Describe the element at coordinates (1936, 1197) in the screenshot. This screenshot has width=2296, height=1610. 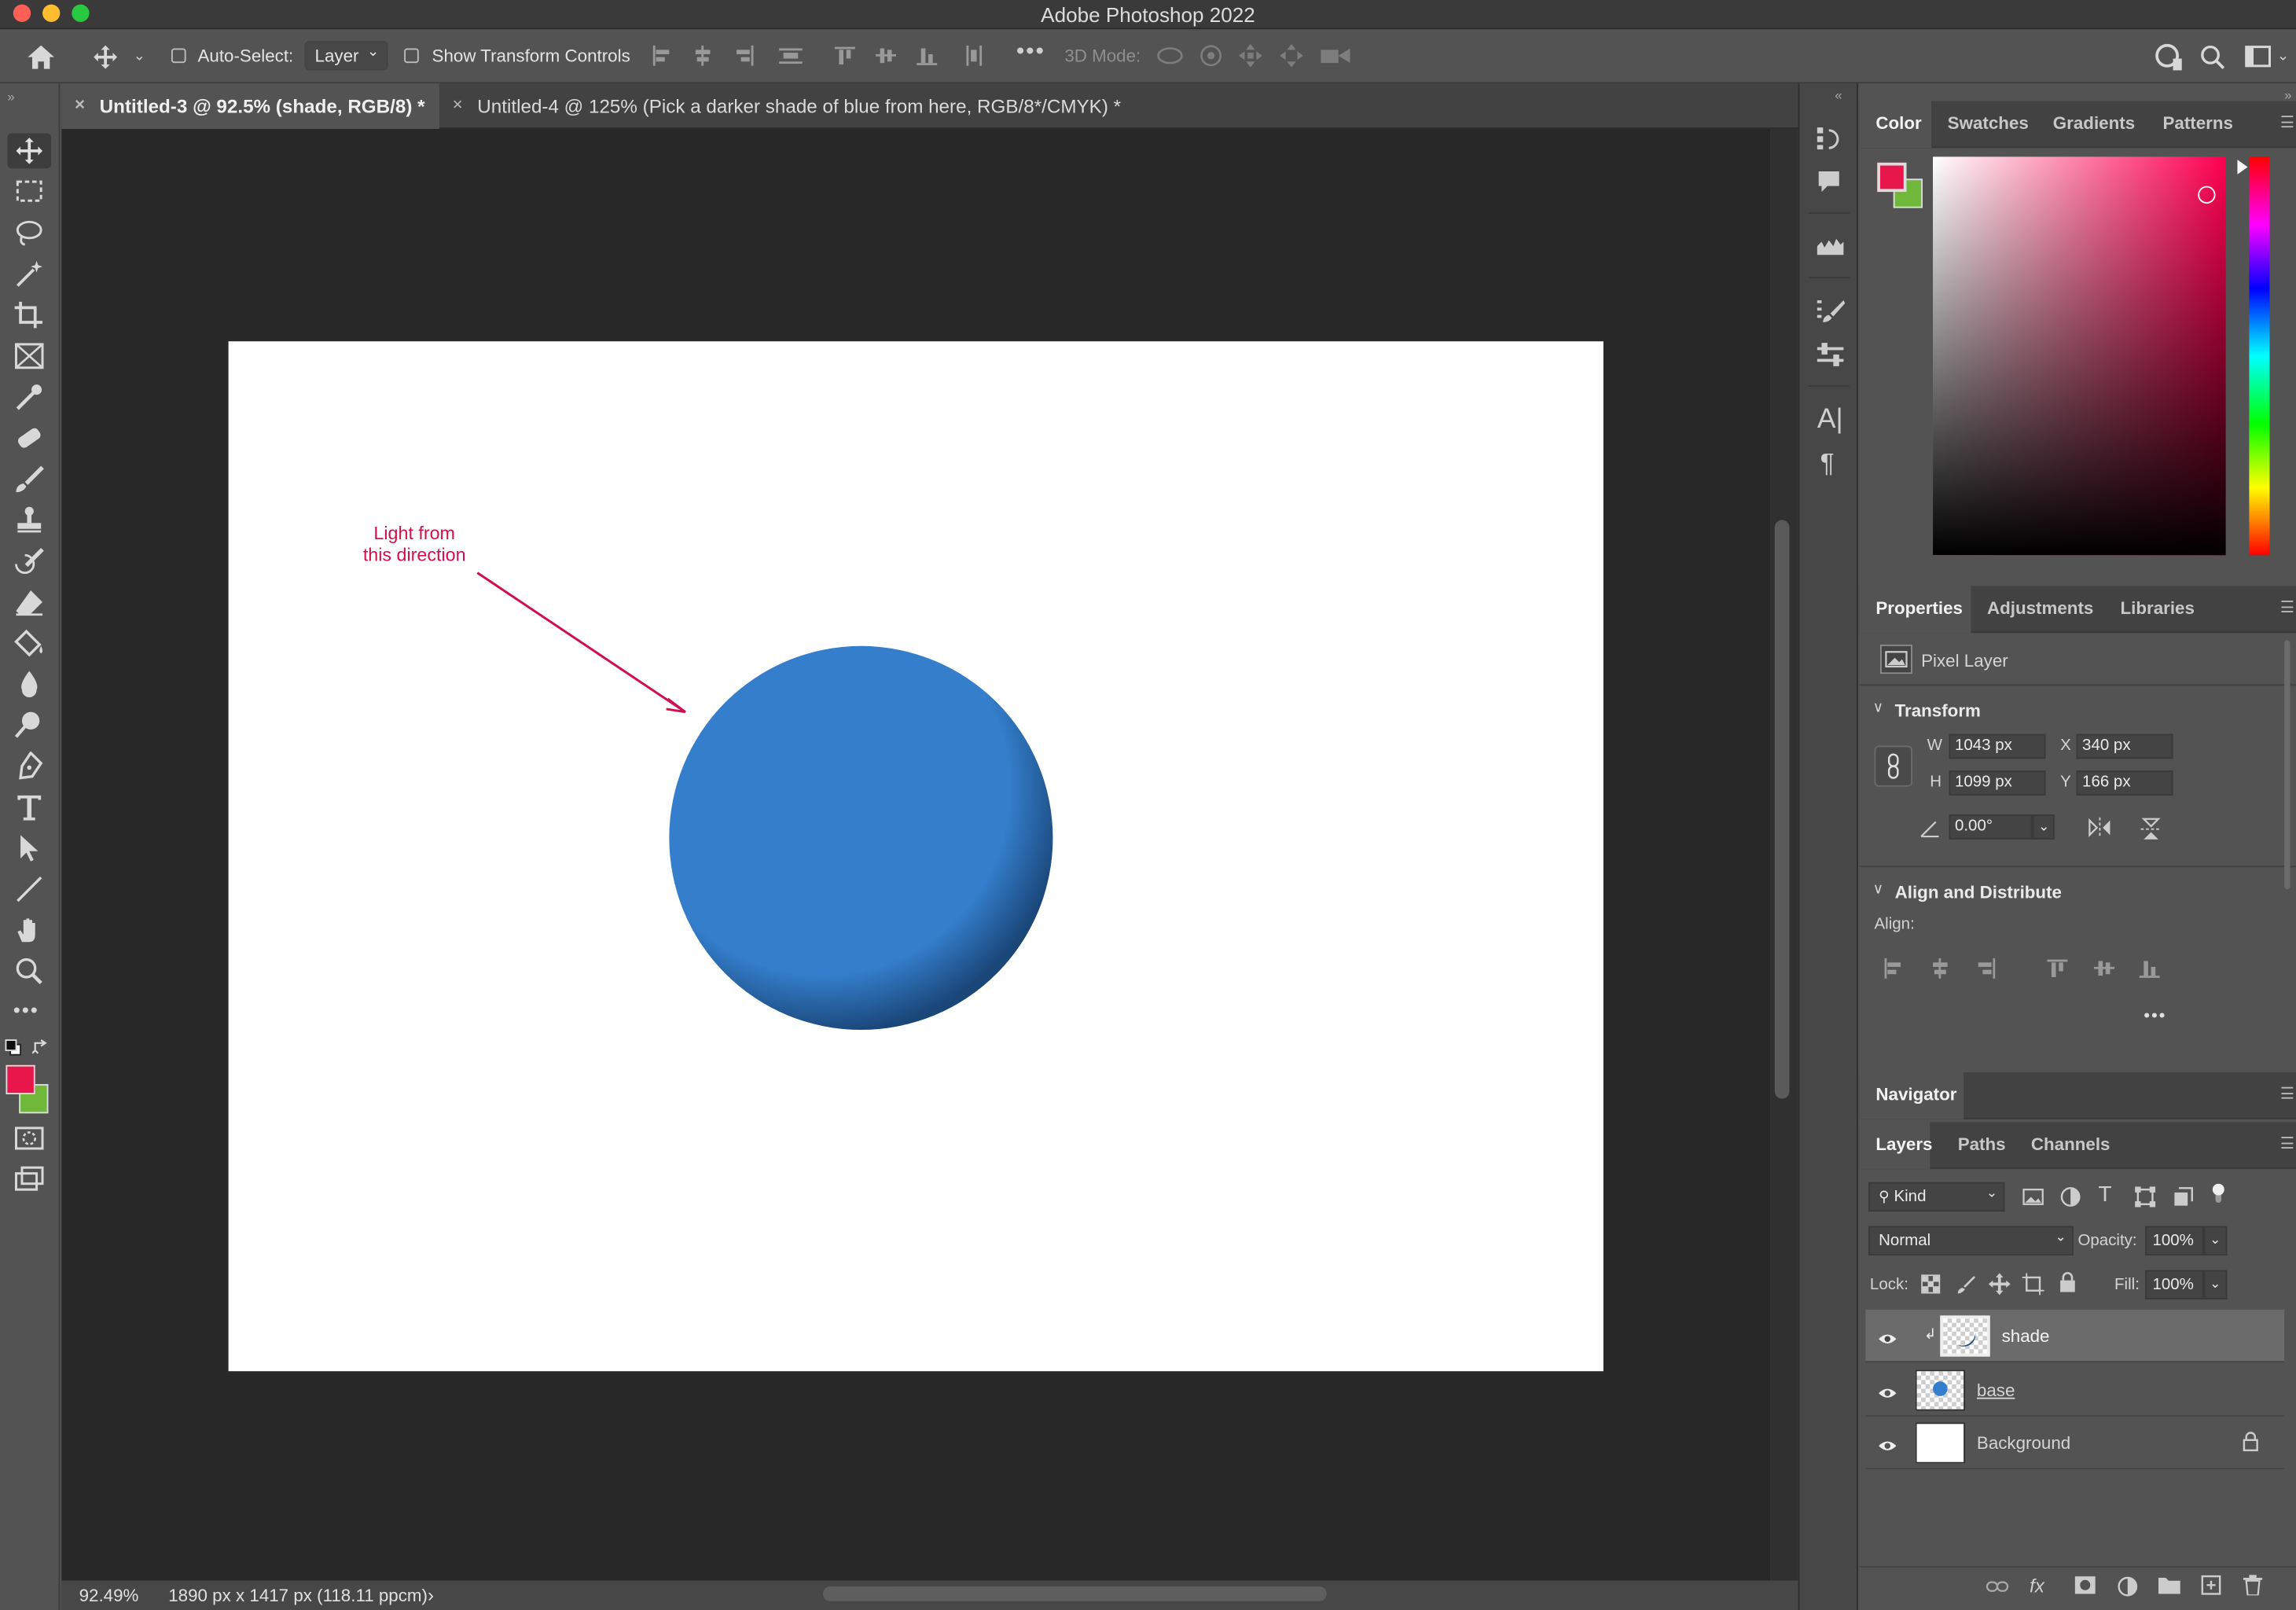
I see `layer-filter-dropdown: ⚲ Kind ⌄` at that location.